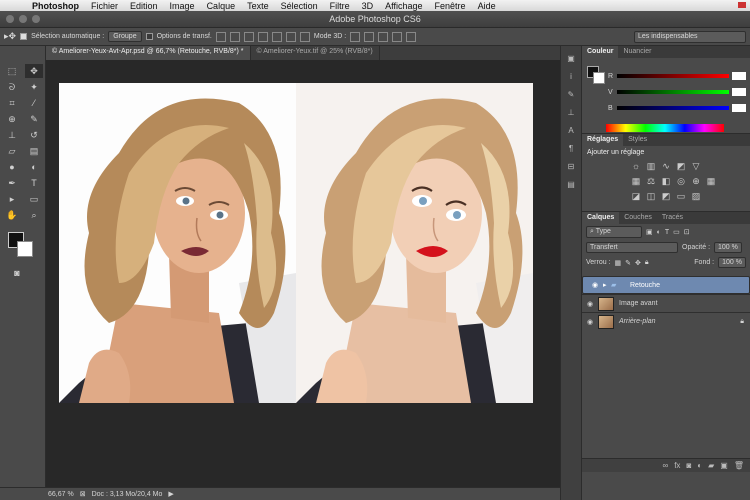  I want to click on invert-icon: ◪, so click(636, 196).